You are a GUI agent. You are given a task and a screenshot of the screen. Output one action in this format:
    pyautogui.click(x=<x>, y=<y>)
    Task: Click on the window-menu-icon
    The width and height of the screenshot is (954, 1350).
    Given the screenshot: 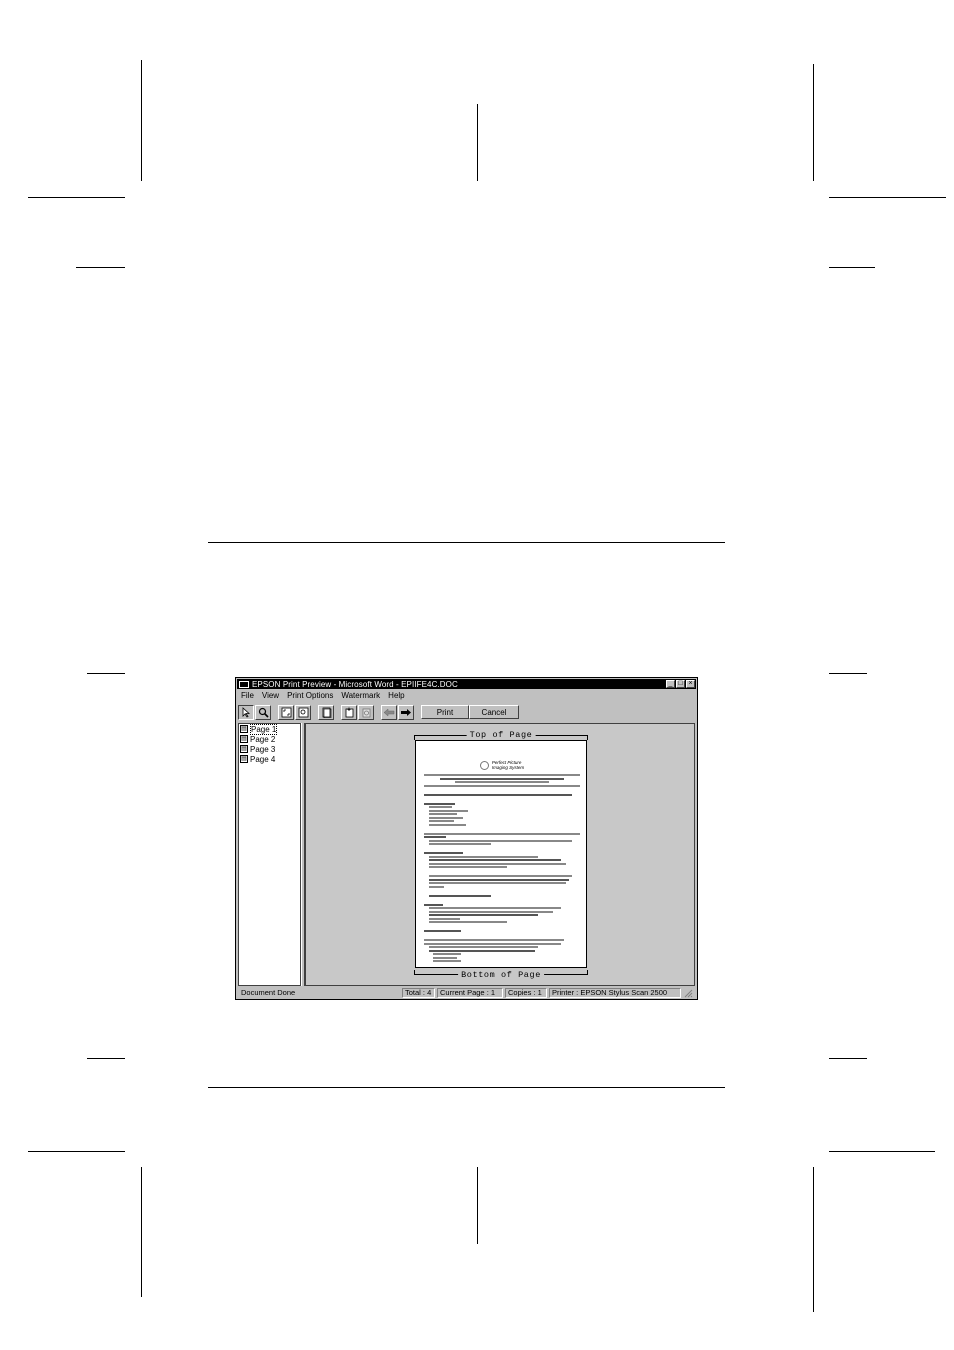 What is the action you would take?
    pyautogui.click(x=244, y=684)
    